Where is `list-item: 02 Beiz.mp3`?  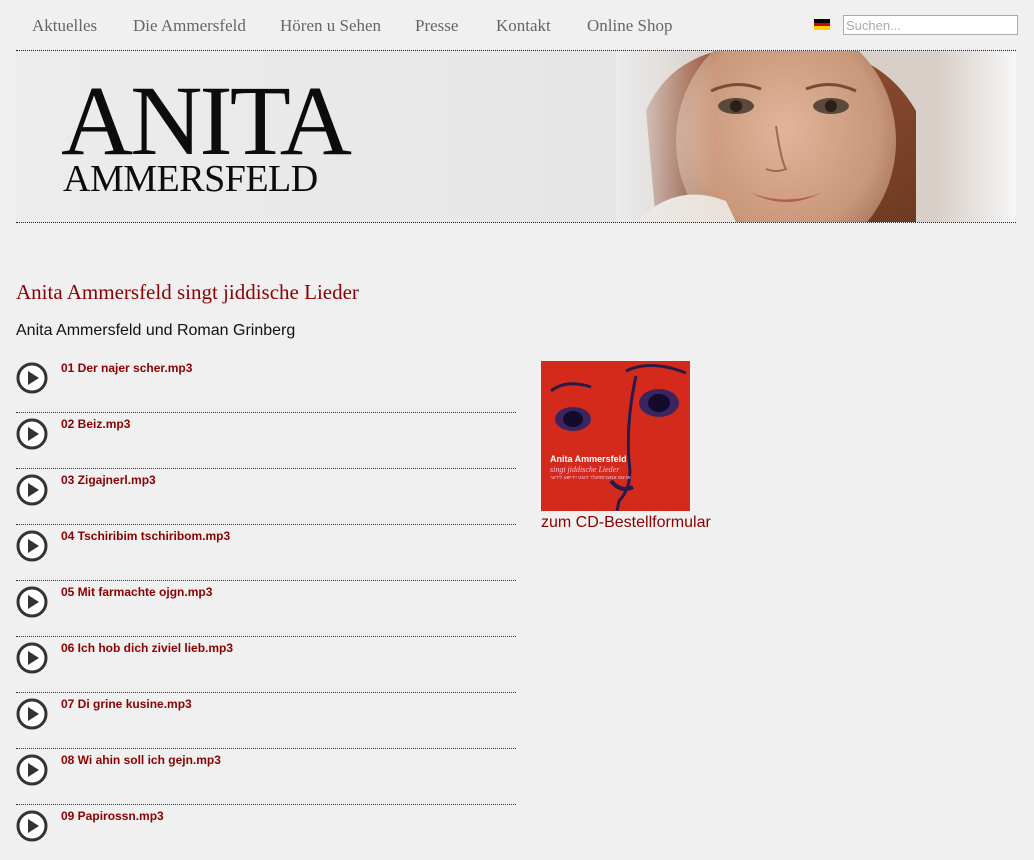
list-item: 02 Beiz.mp3 is located at coordinates (266, 441).